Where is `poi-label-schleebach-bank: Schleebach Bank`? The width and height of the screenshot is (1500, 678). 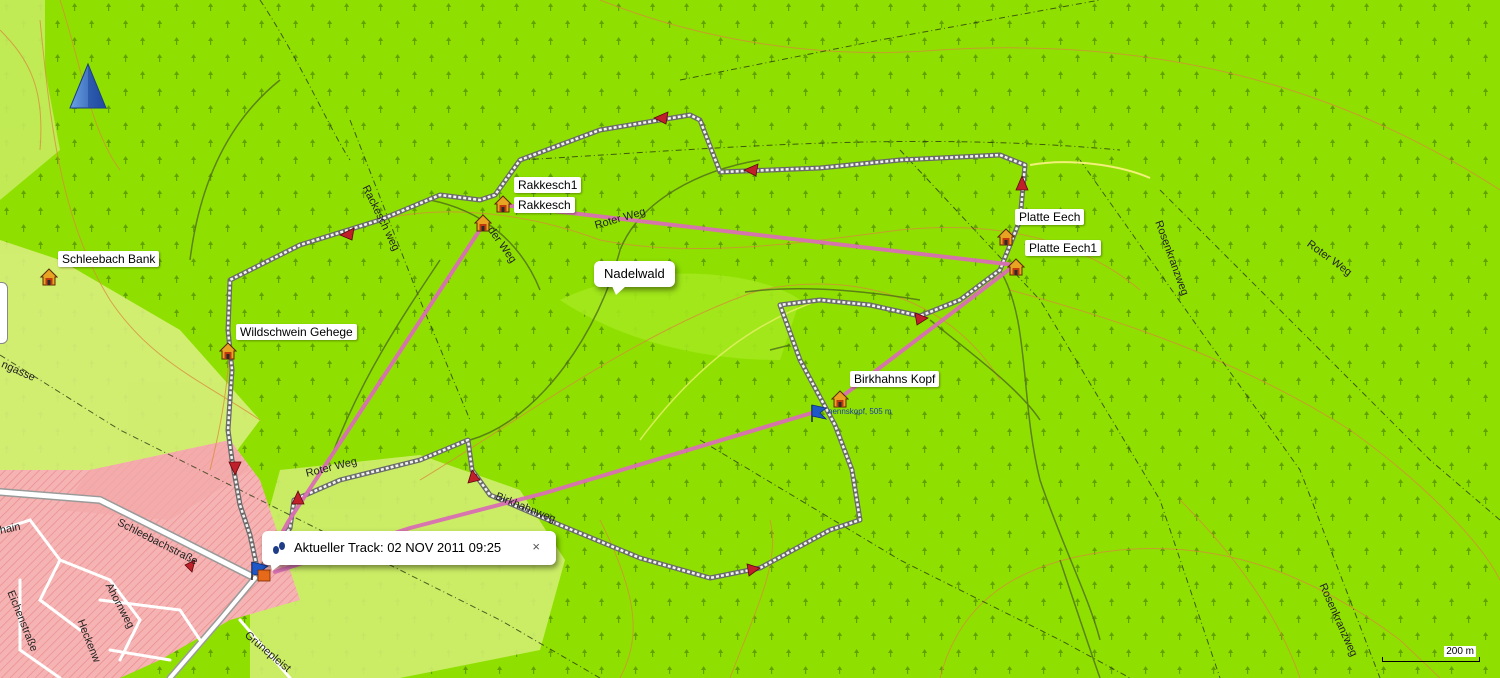
poi-label-schleebach-bank: Schleebach Bank is located at coordinates (109, 259).